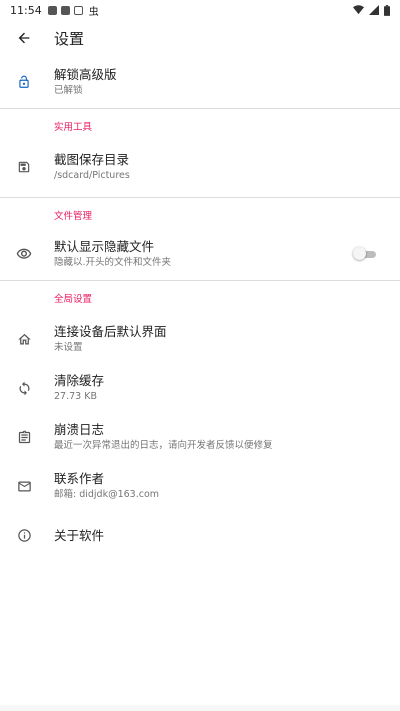  I want to click on setting-screenshot-dir: 截图保存目录 /sdcard/Pictures, so click(200, 167).